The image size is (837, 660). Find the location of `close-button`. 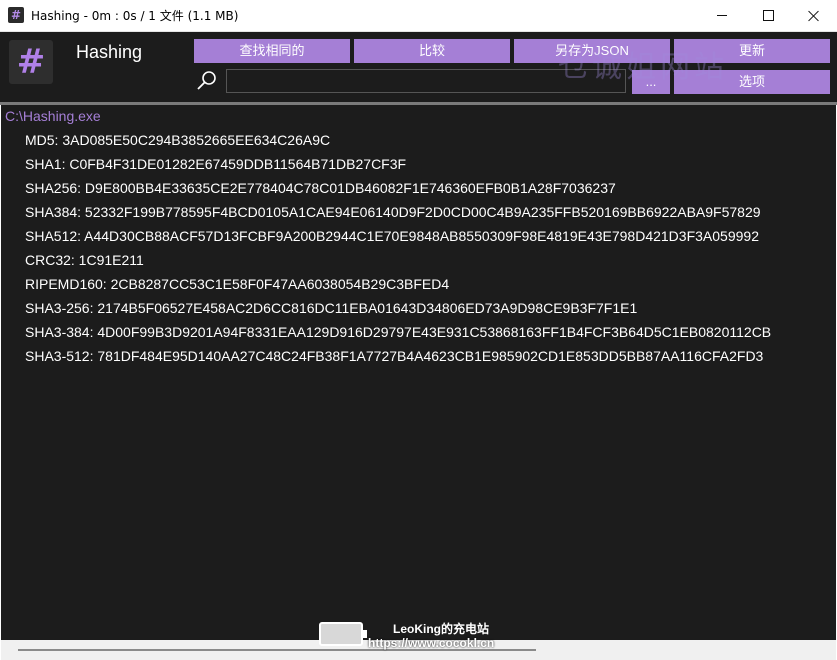

close-button is located at coordinates (814, 15).